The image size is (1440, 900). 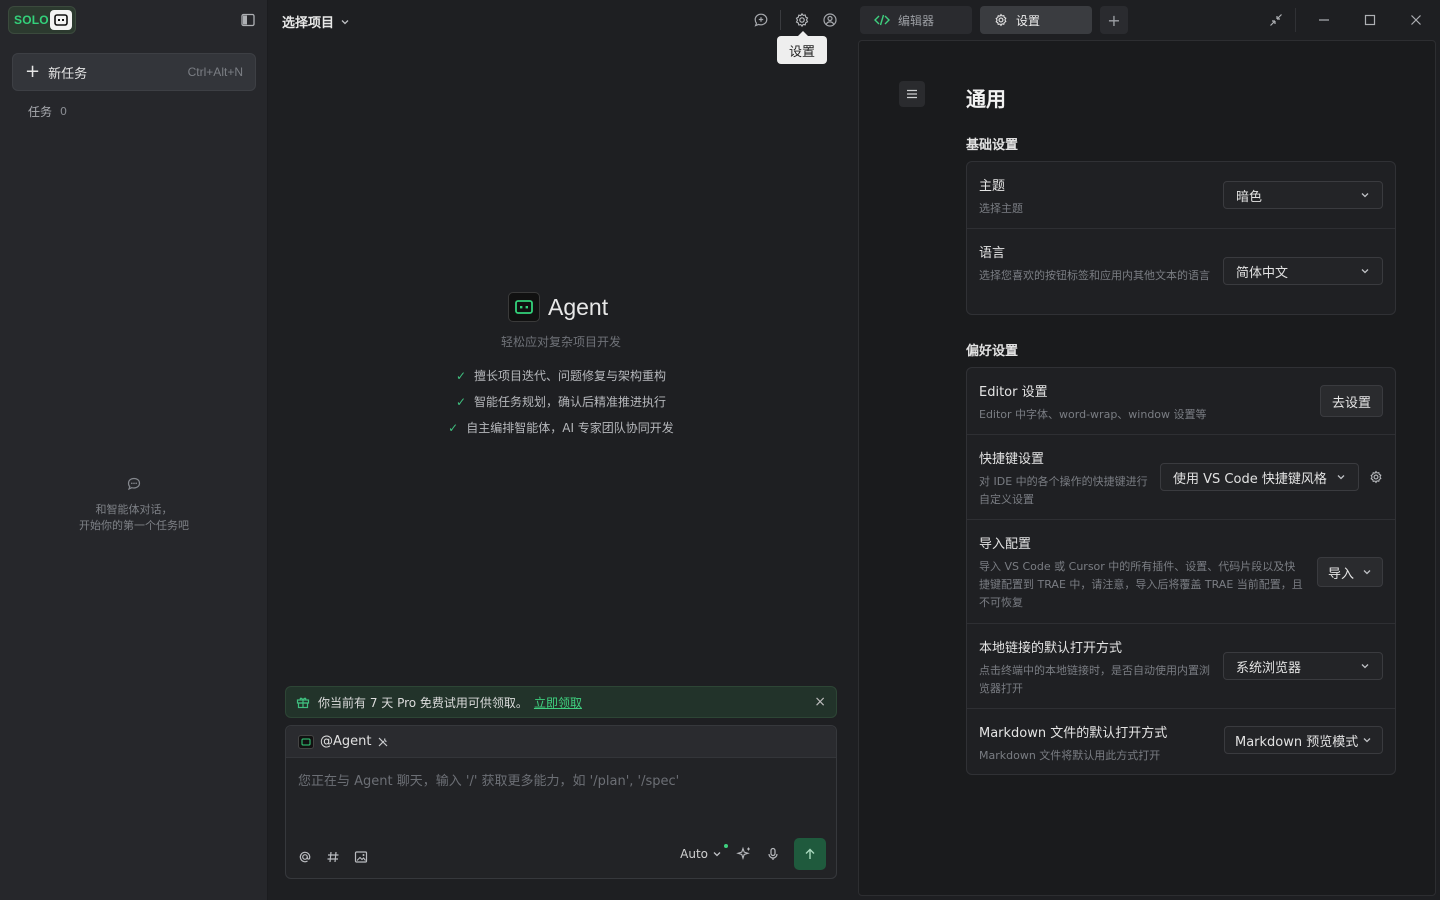 I want to click on pro-trial-banner: 你当前有 7 天 Pro 免费试用可供领取。 立即领取 ×, so click(x=561, y=702).